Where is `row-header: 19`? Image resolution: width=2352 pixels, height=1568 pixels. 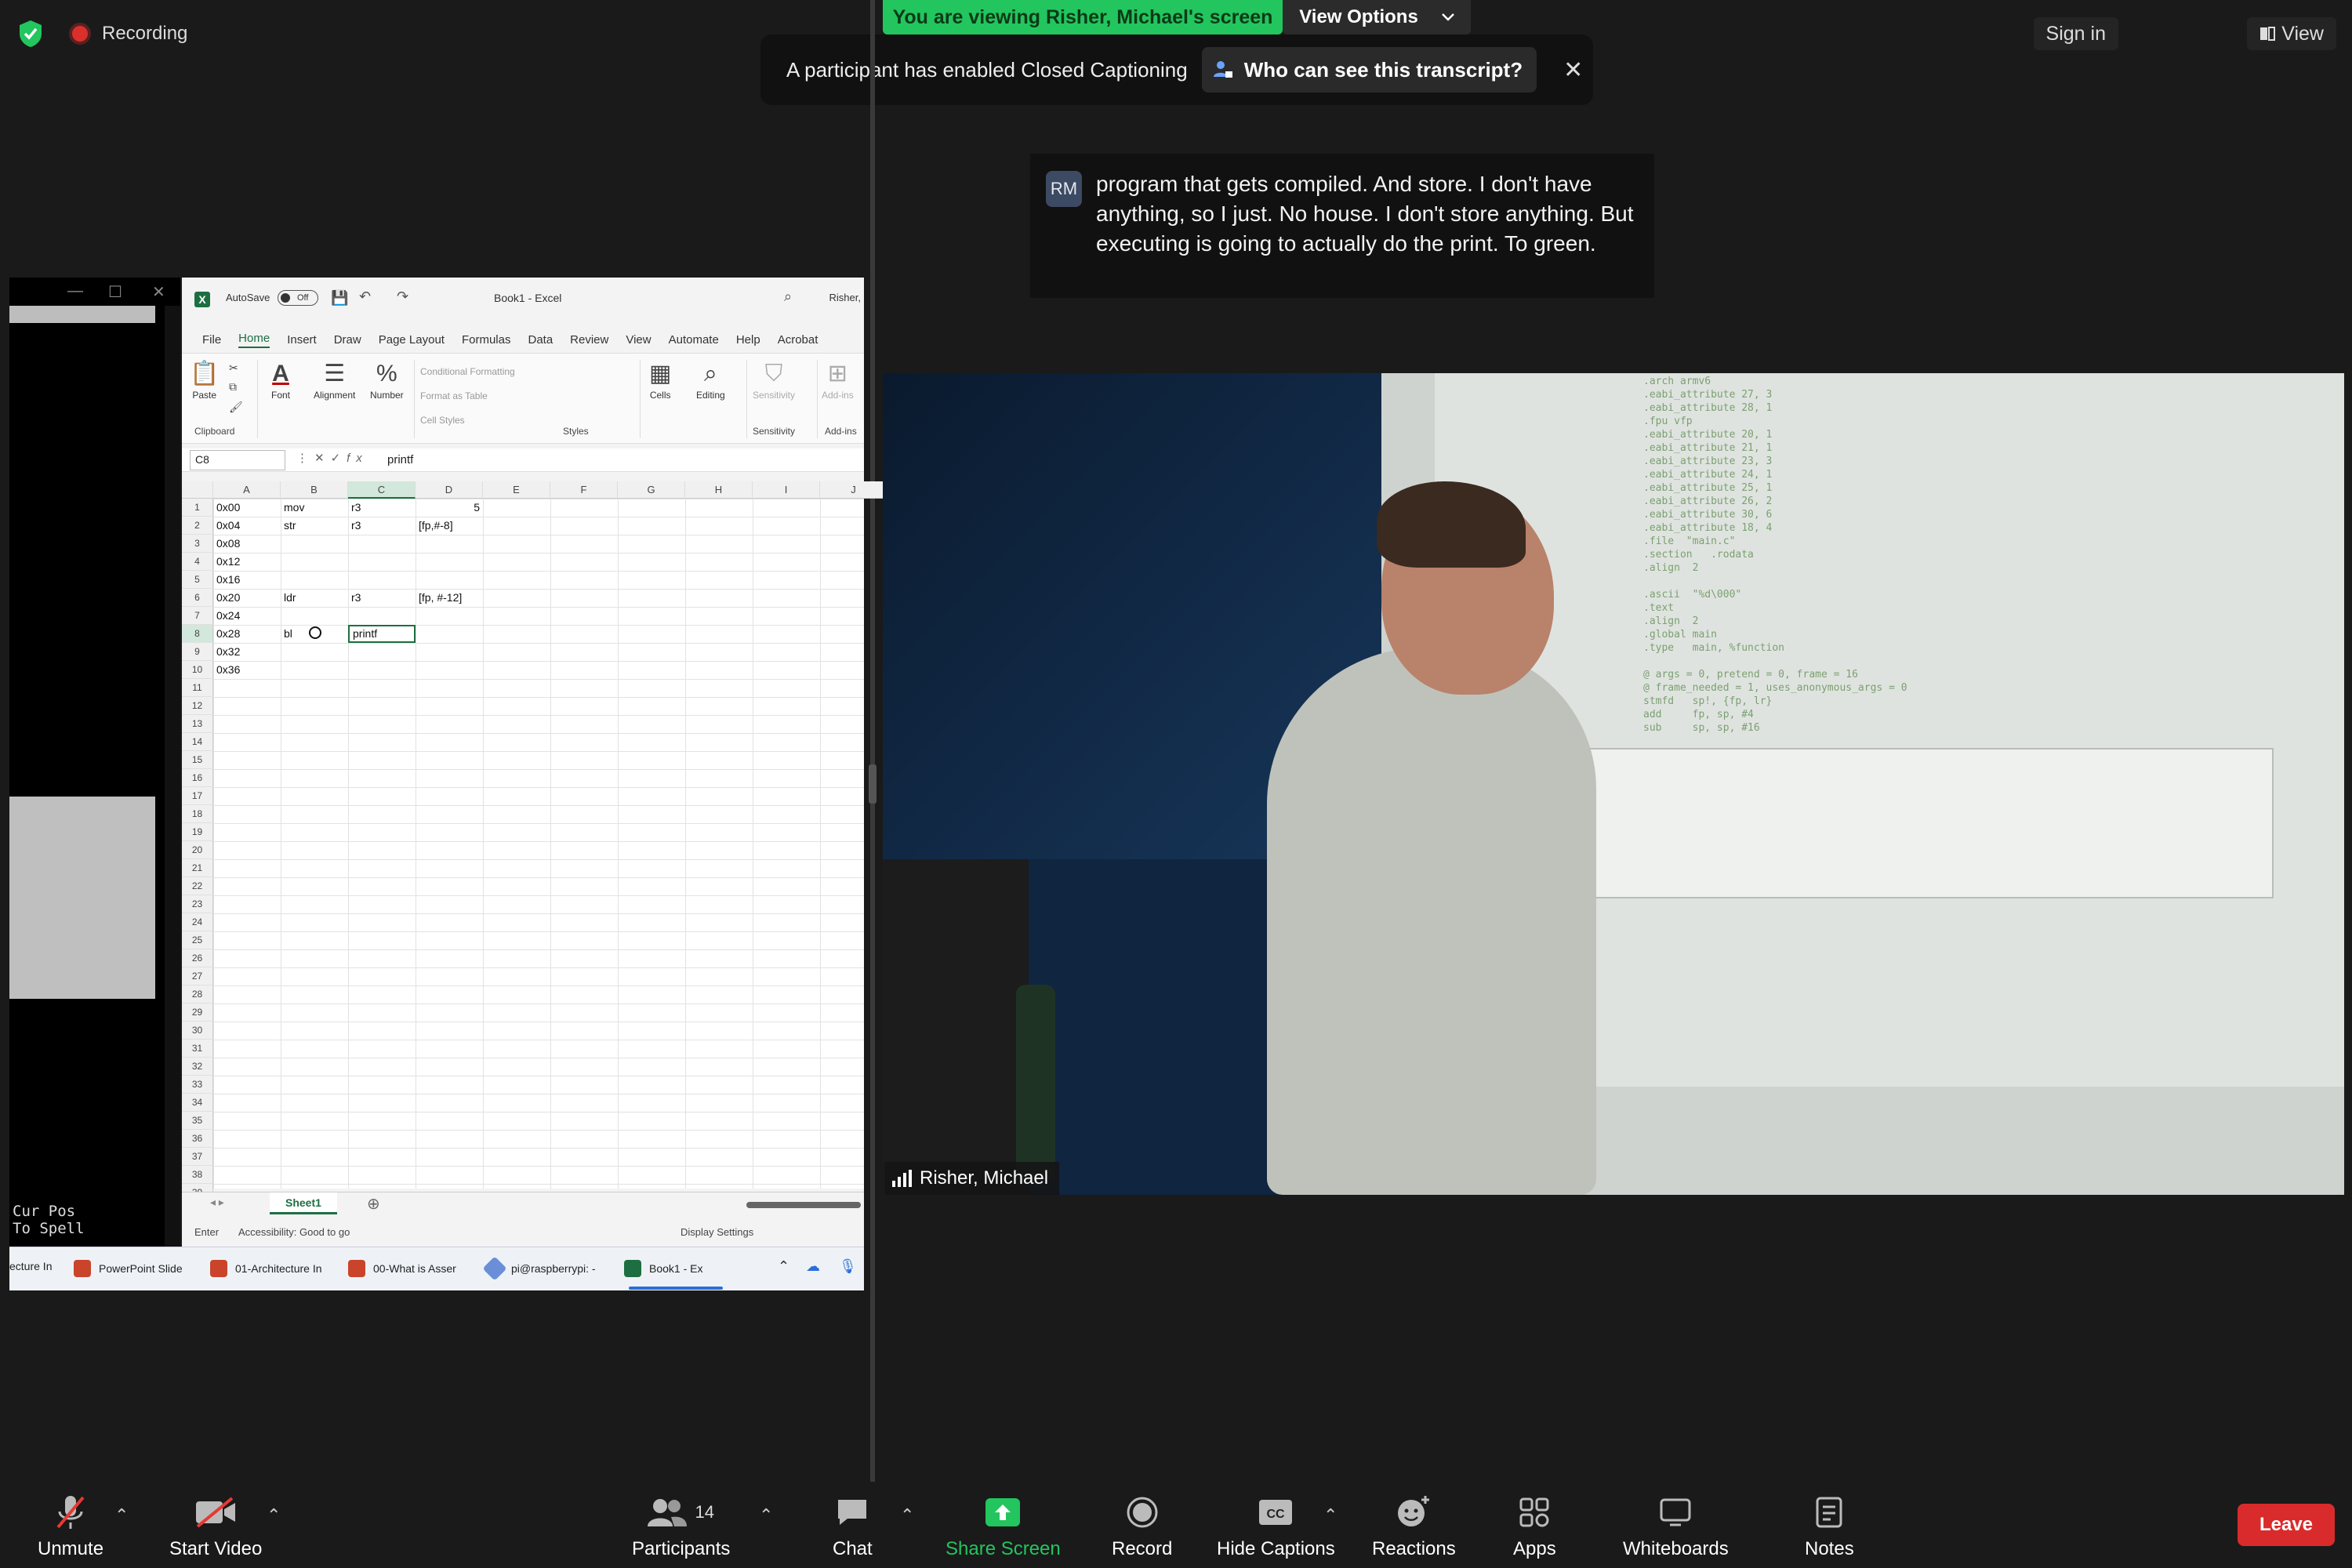 row-header: 19 is located at coordinates (197, 832).